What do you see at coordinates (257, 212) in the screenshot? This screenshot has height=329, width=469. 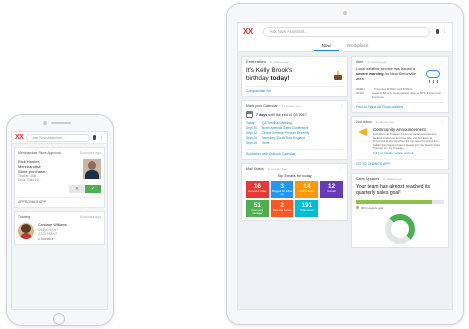 I see `mail-tile-label: From your manager` at bounding box center [257, 212].